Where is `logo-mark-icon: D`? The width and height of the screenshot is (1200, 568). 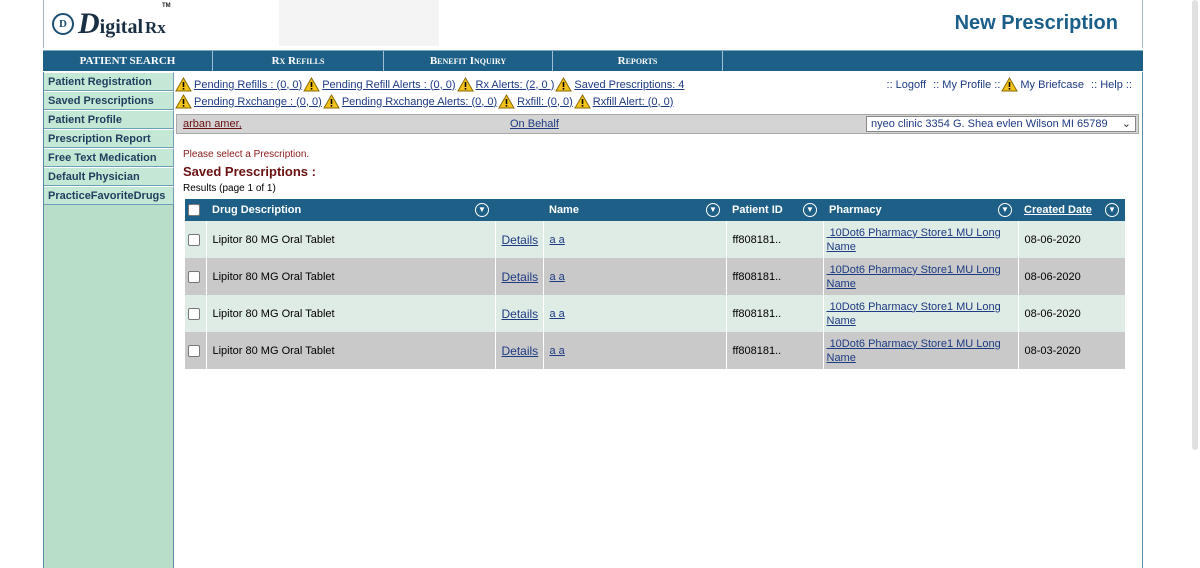 logo-mark-icon: D is located at coordinates (63, 24).